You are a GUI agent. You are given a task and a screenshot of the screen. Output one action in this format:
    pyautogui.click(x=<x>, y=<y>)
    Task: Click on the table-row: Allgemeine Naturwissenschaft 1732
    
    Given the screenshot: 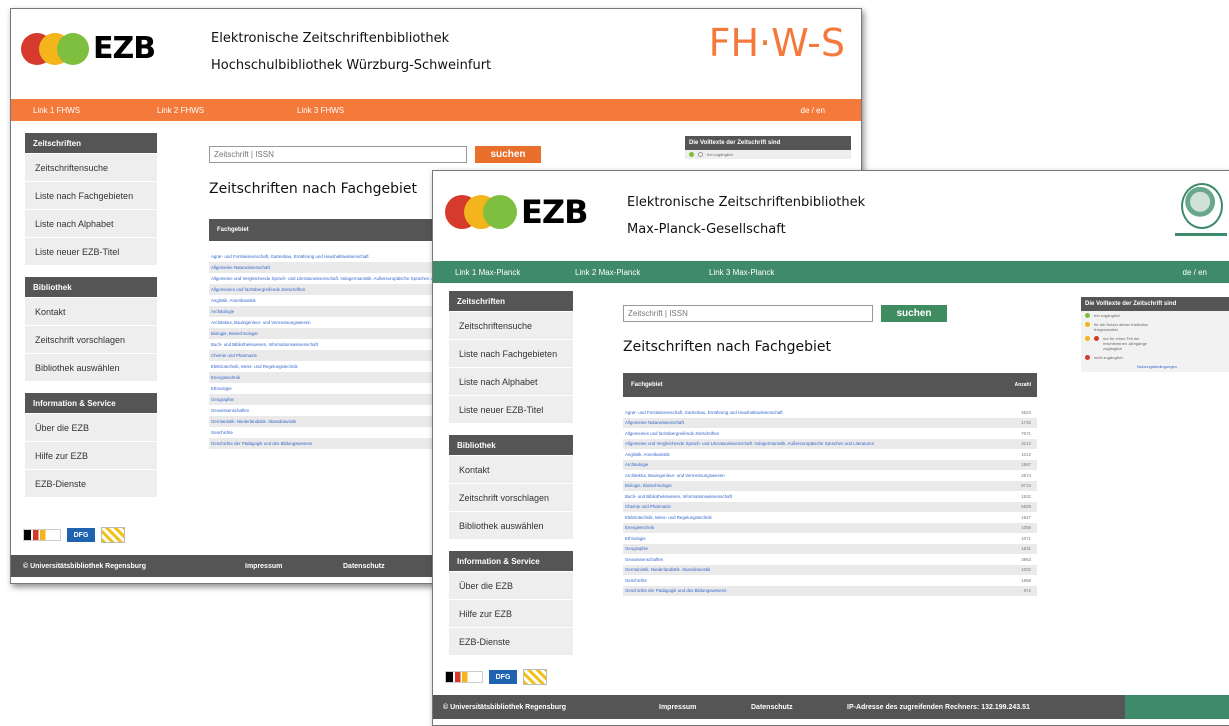 What is the action you would take?
    pyautogui.click(x=830, y=422)
    